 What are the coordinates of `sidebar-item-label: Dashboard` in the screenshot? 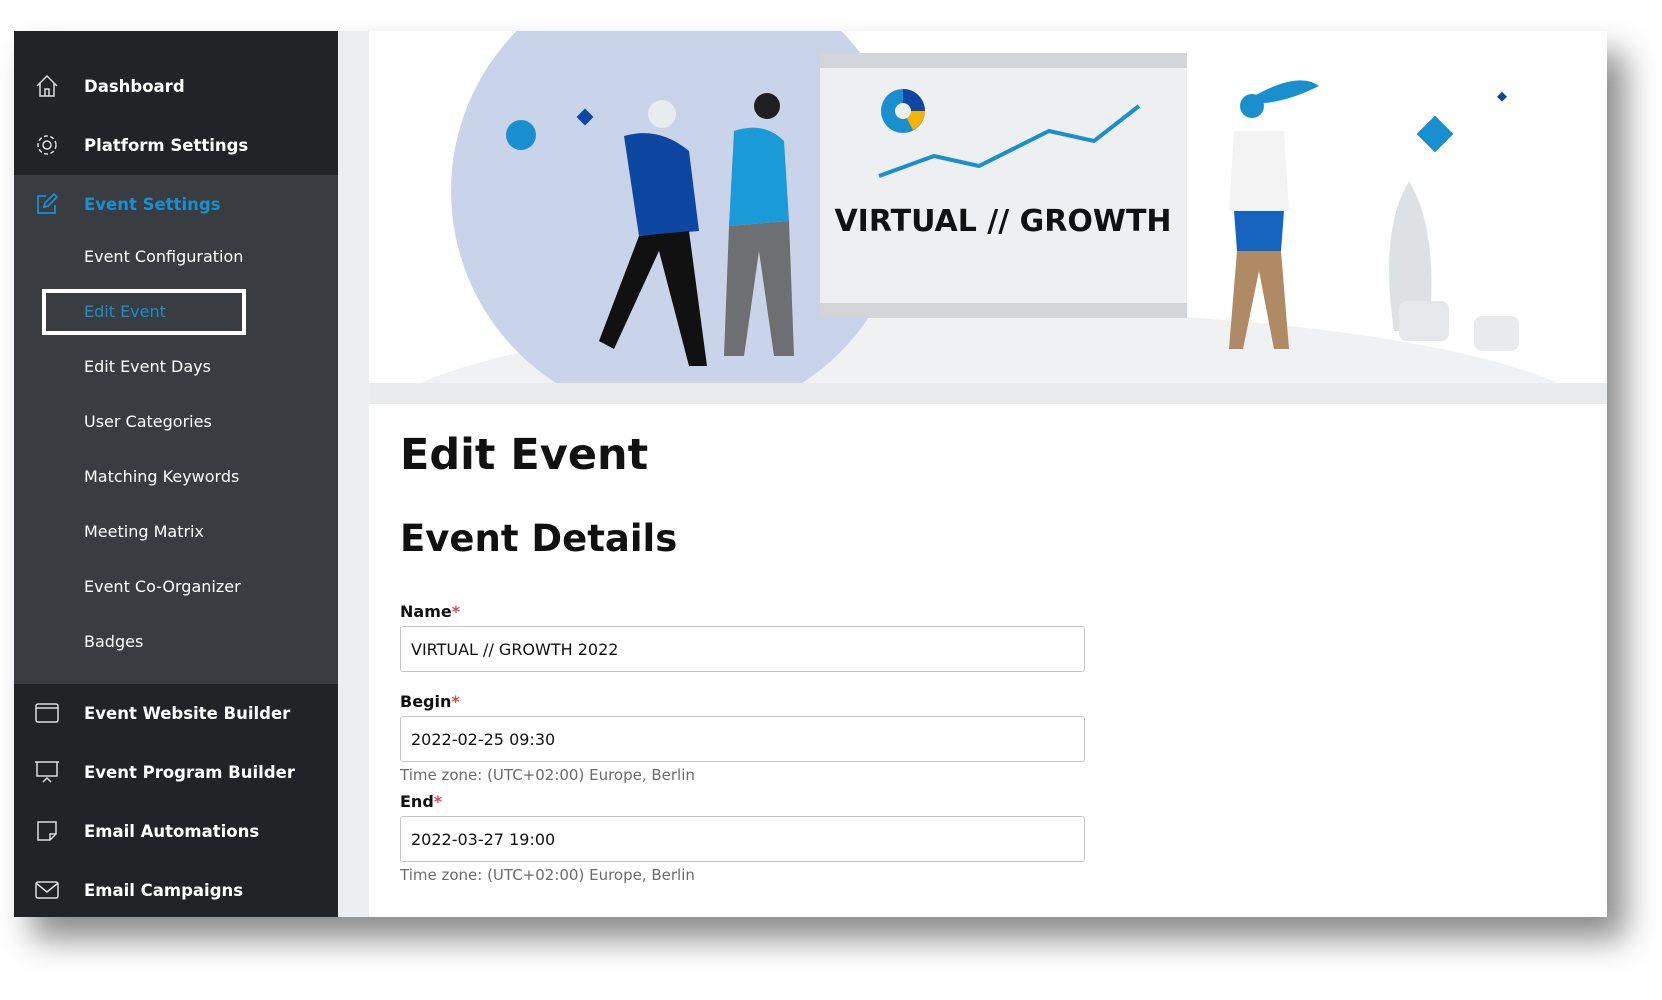 It's located at (134, 86).